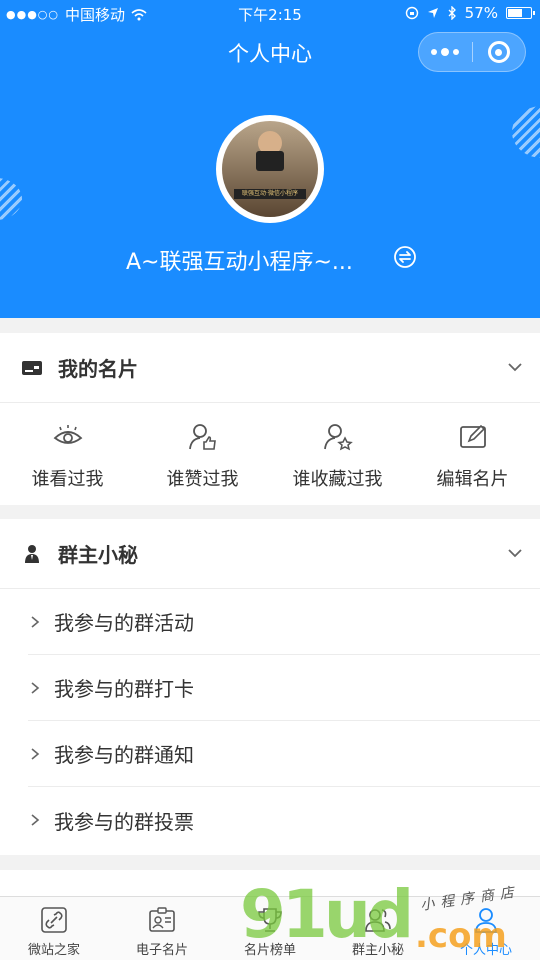 Image resolution: width=540 pixels, height=960 pixels. I want to click on who-viewed-me-button: 谁看过我, so click(67, 453).